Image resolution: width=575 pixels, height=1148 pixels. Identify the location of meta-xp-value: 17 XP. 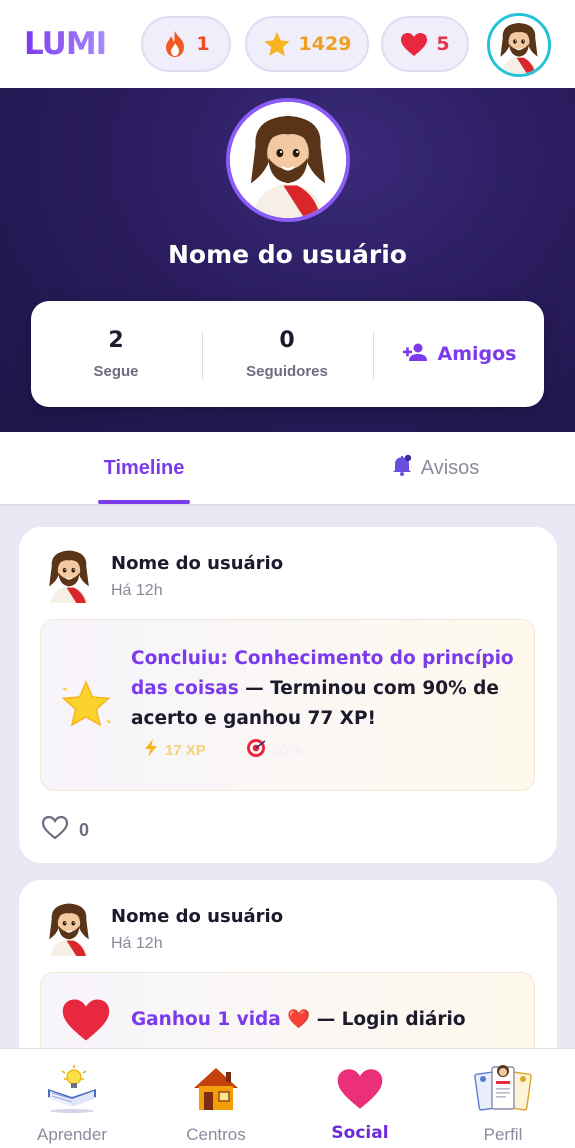
(185, 750).